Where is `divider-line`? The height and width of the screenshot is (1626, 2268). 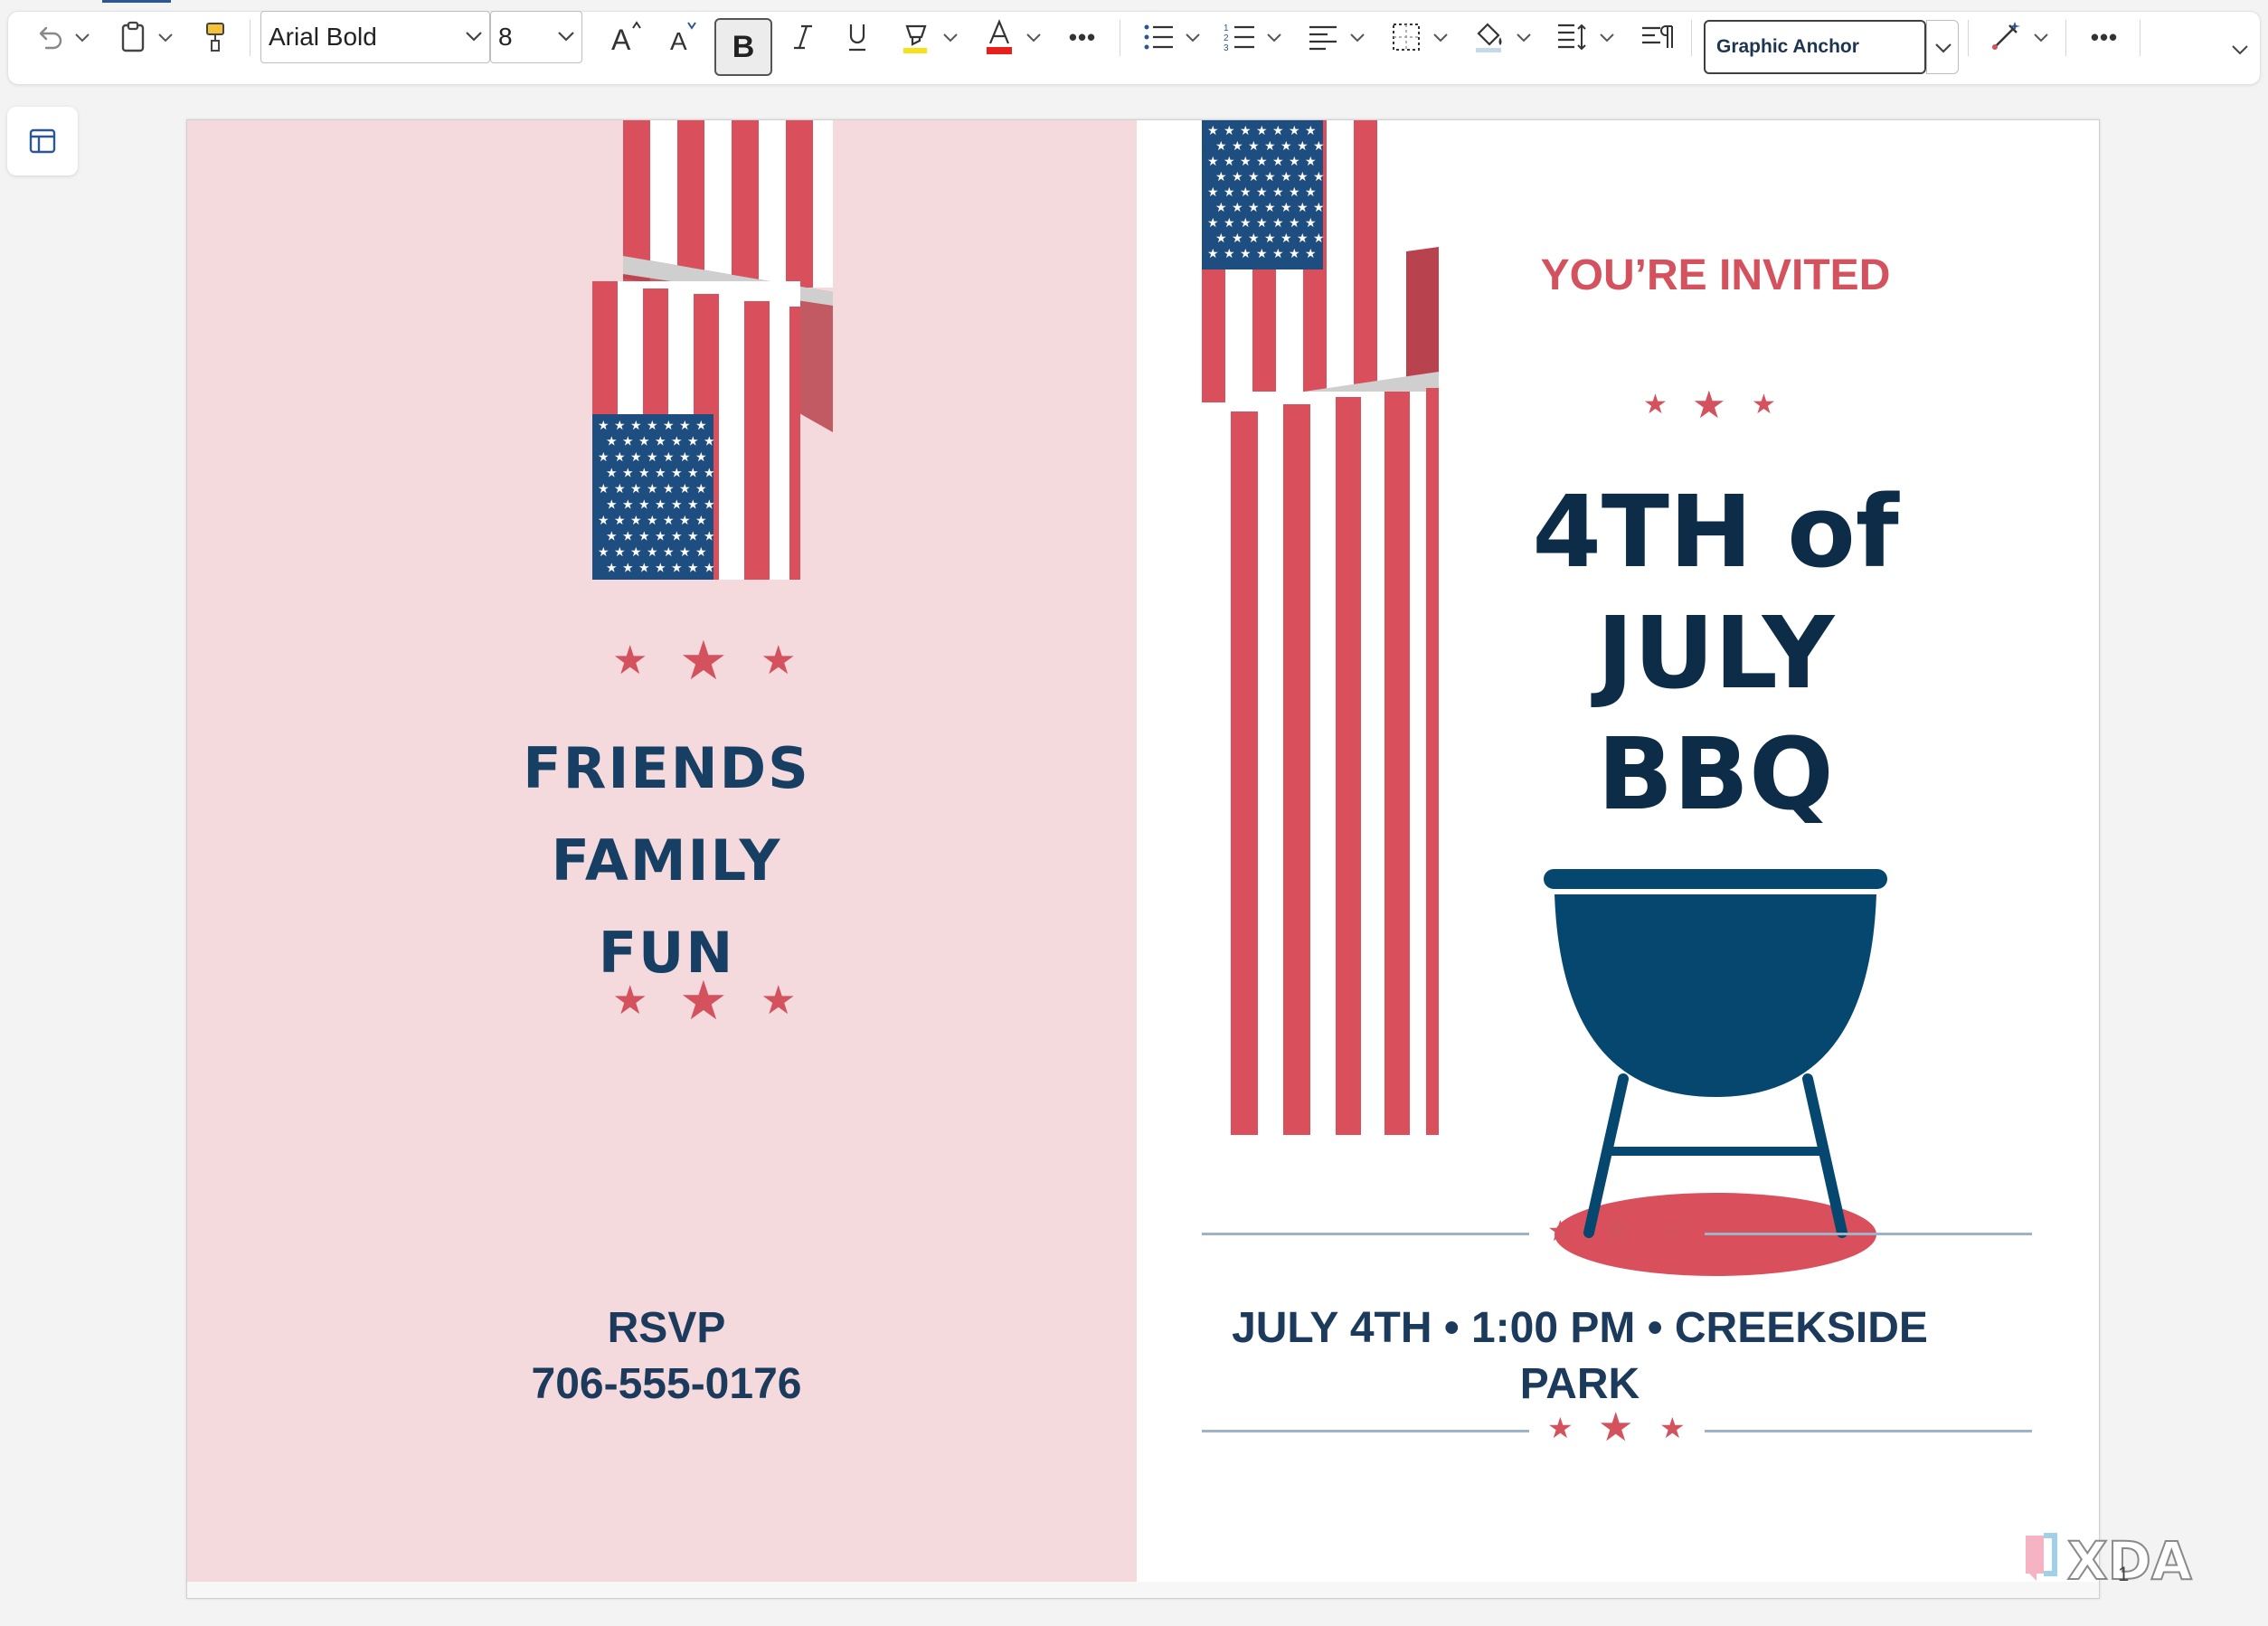
divider-line is located at coordinates (1365, 1234).